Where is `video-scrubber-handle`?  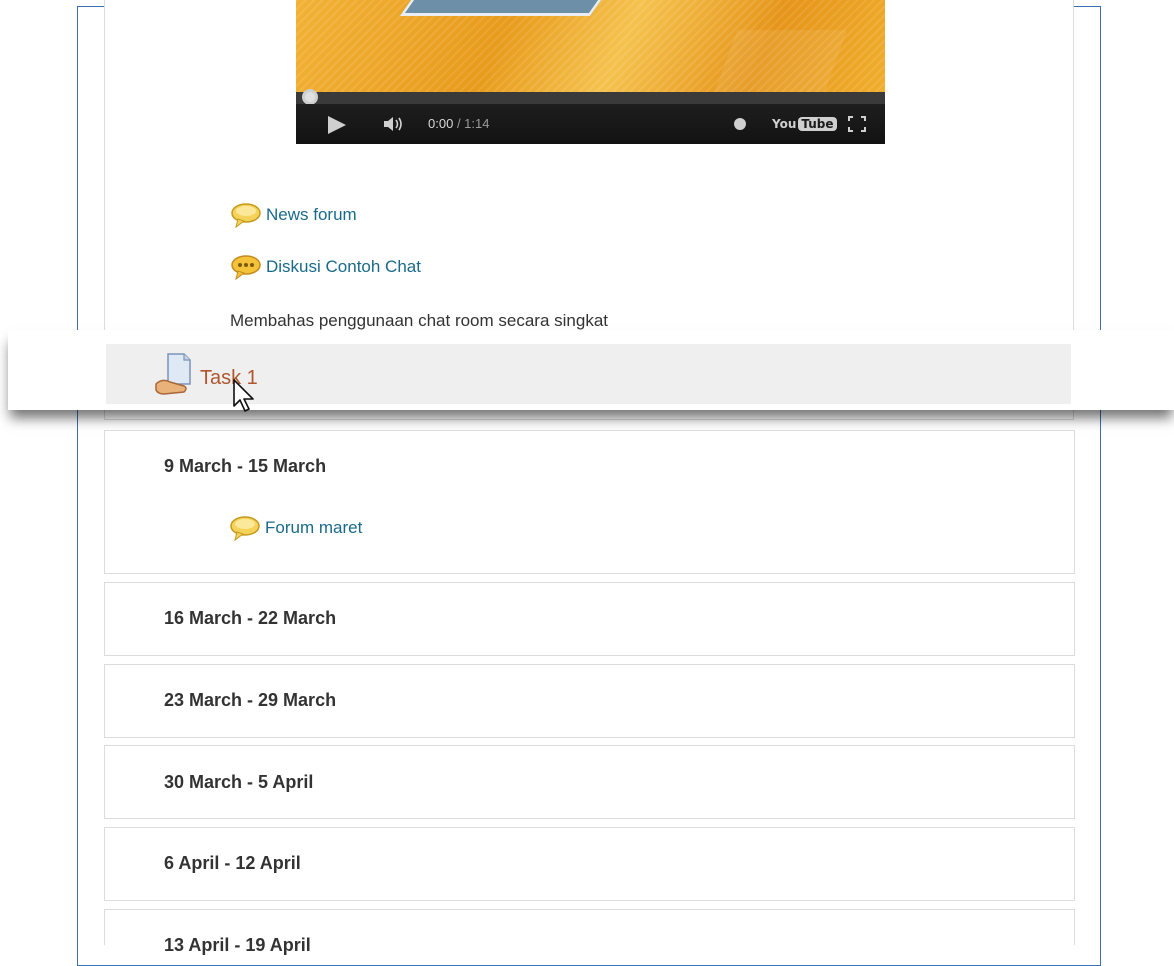
video-scrubber-handle is located at coordinates (310, 97).